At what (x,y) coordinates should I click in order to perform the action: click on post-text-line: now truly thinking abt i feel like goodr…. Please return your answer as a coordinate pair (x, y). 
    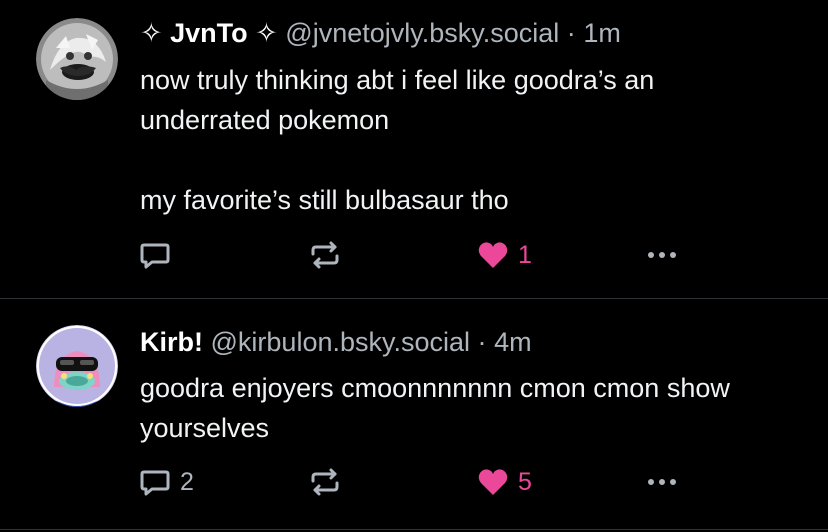
    Looking at the image, I should click on (397, 100).